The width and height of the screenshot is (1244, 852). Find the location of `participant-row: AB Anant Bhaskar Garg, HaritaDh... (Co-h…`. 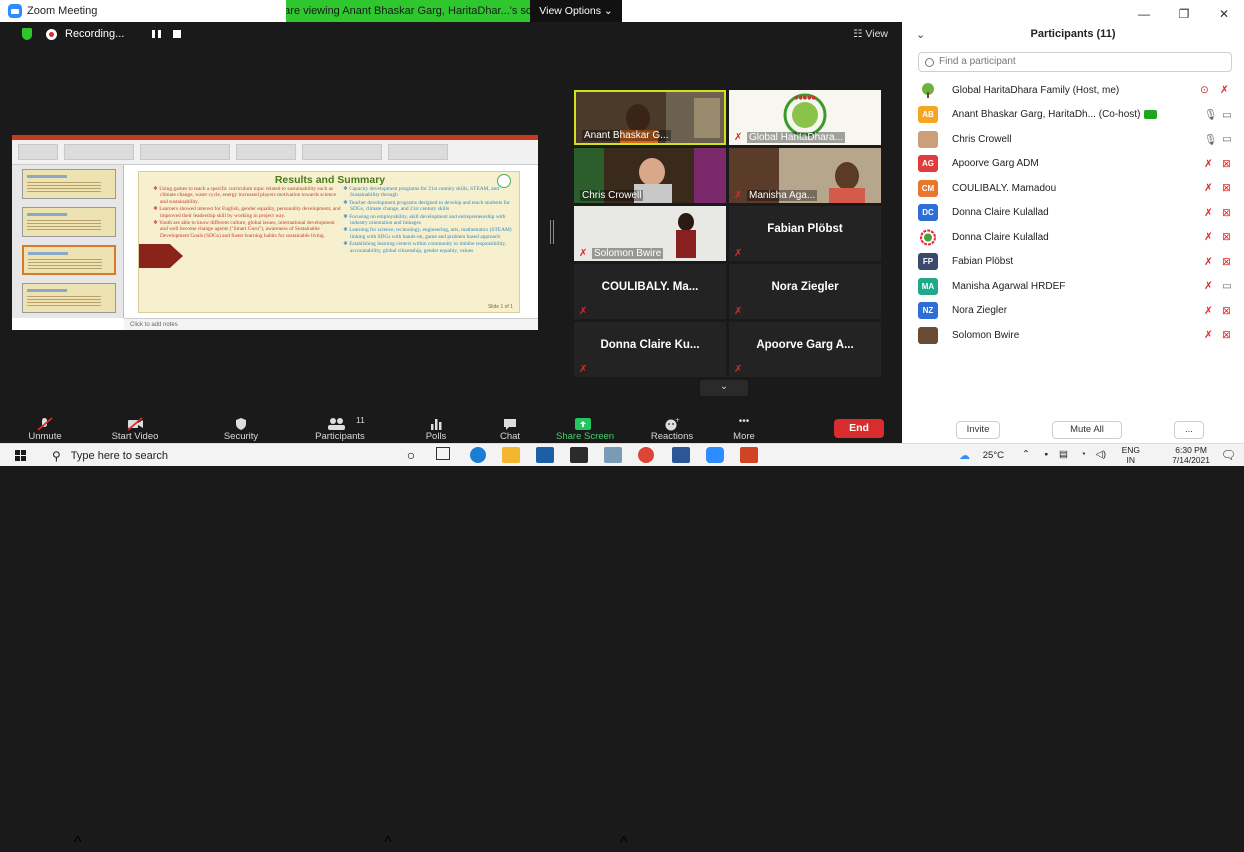

participant-row: AB Anant Bhaskar Garg, HaritaDh... (Co-h… is located at coordinates (1073, 115).